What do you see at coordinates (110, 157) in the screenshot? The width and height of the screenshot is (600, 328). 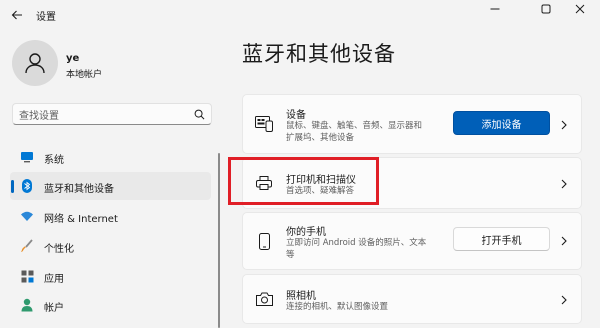 I see `sidebar-item-system: 系统` at bounding box center [110, 157].